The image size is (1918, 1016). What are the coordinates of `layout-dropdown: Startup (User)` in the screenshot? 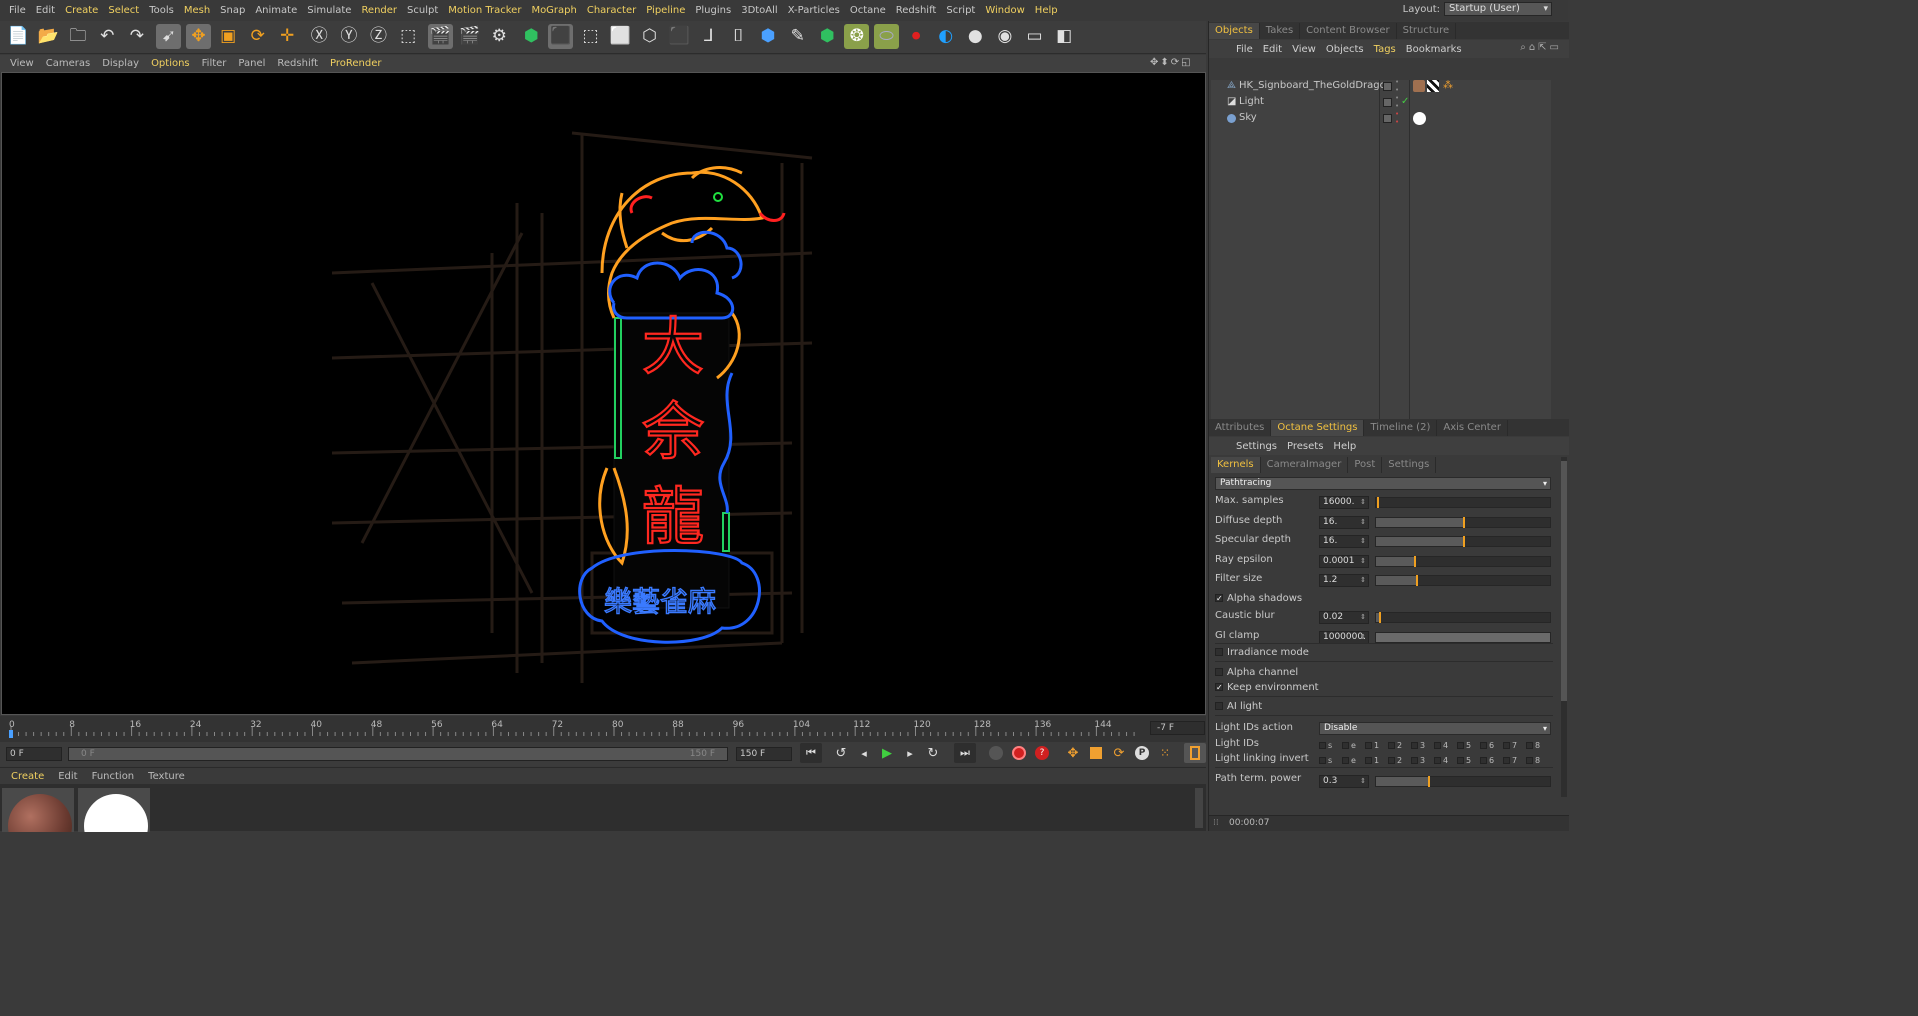 It's located at (1498, 9).